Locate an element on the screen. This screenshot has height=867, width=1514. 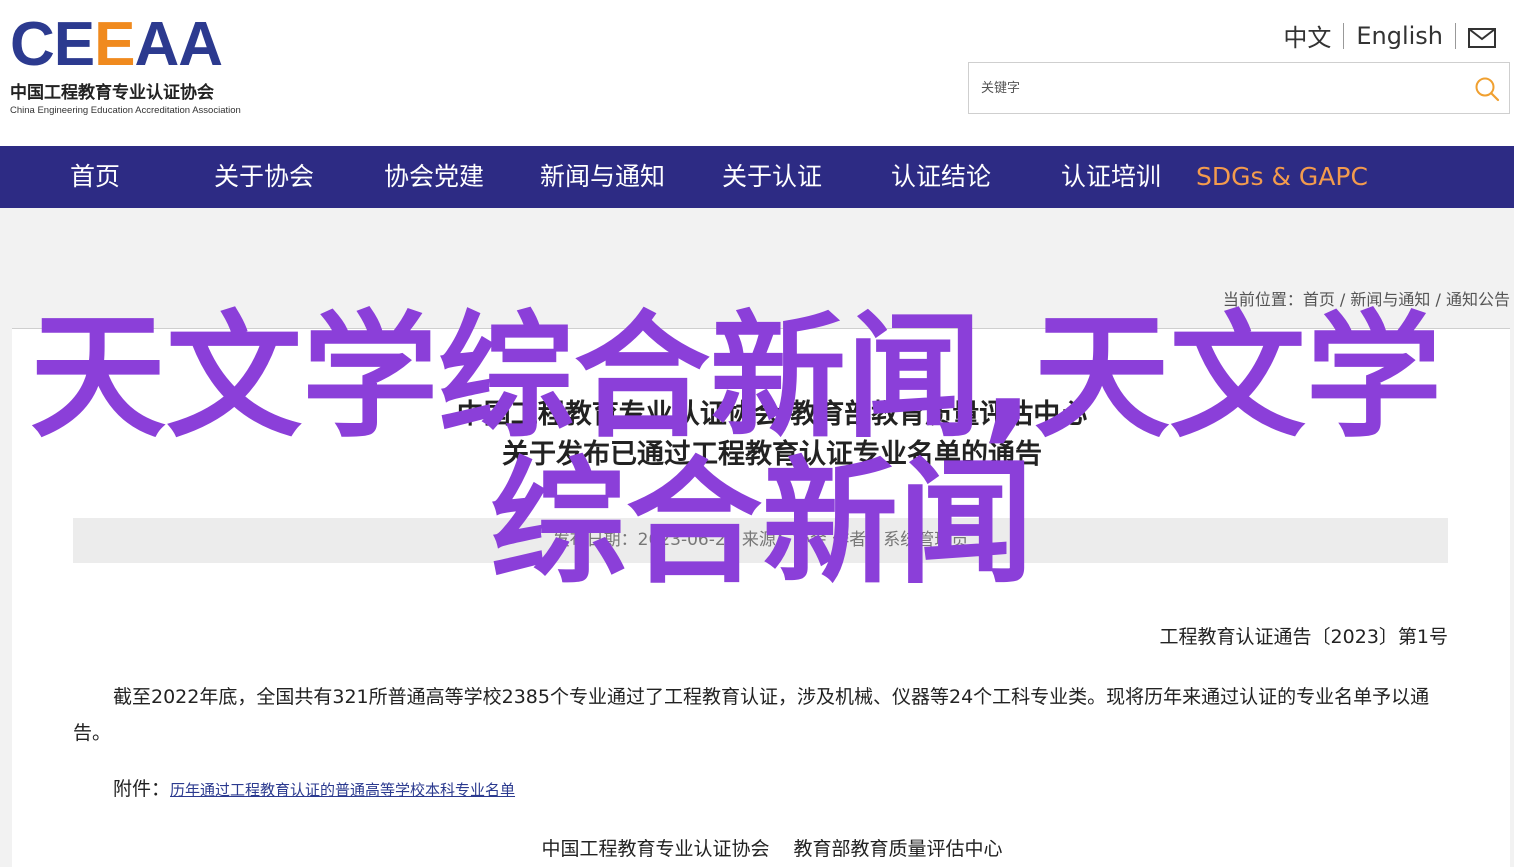
nav-item-accreditation: 关于认证 is located at coordinates (772, 177).